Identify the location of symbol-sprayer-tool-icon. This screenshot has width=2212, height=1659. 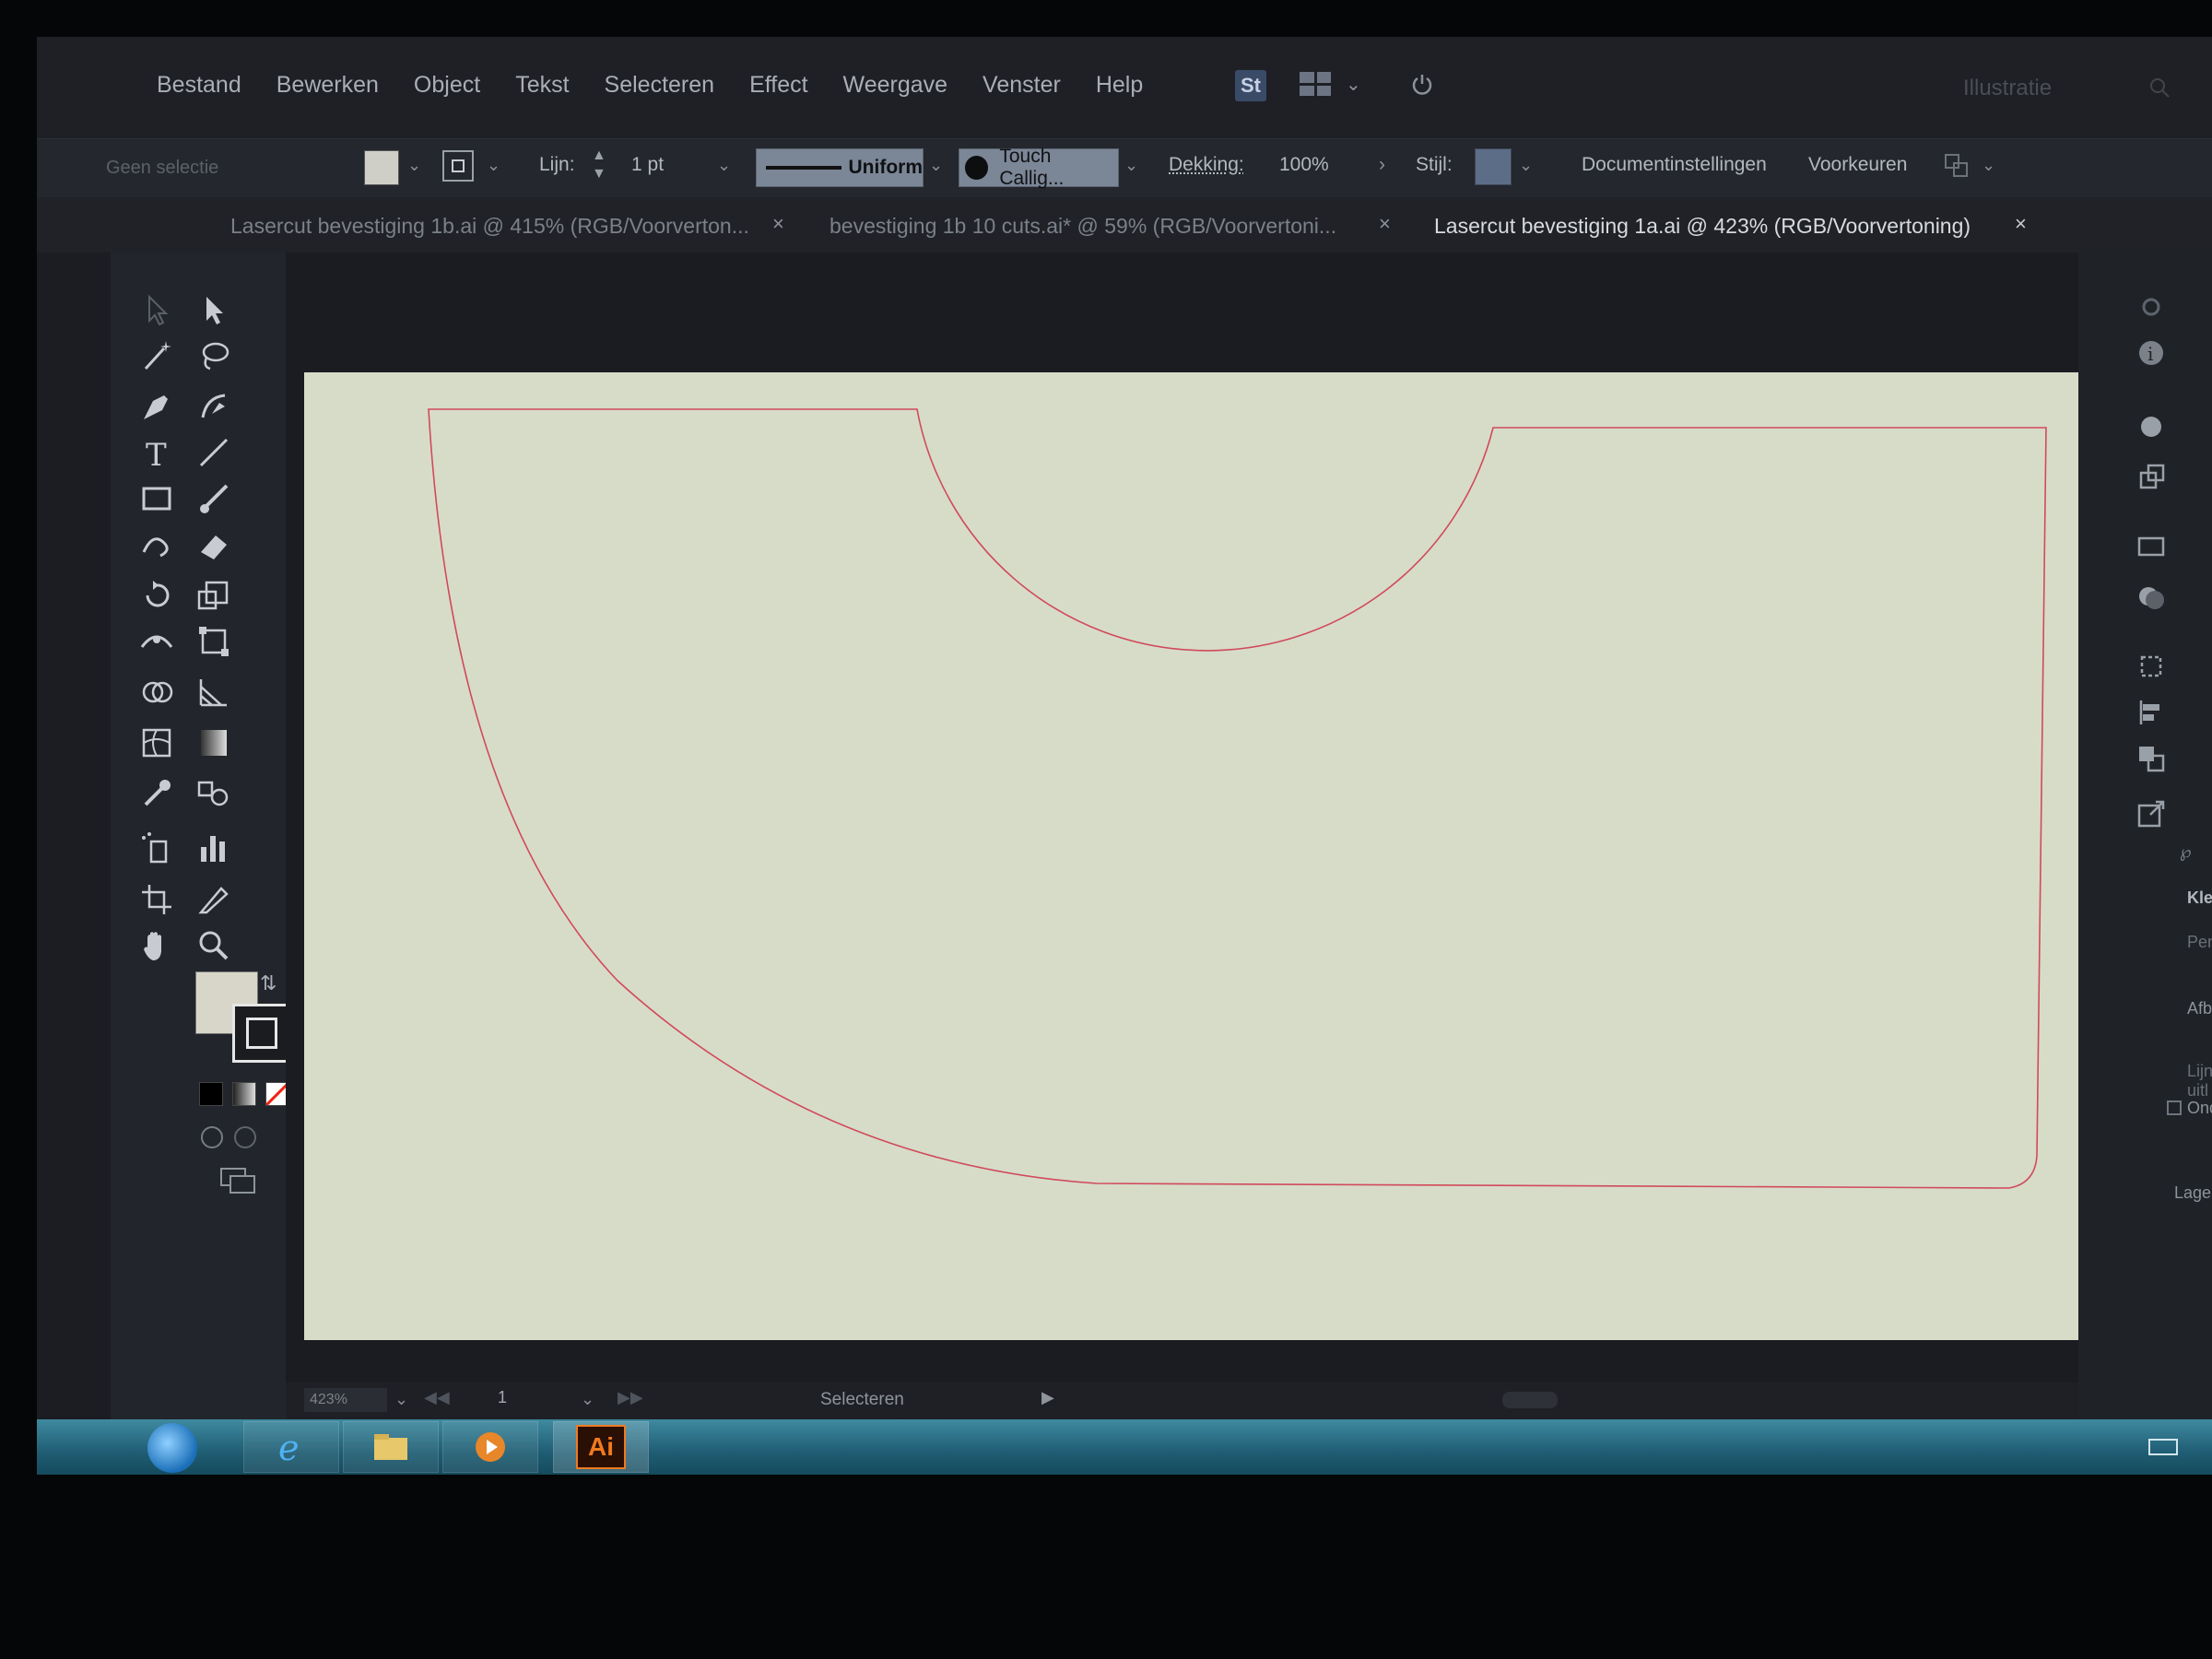
(156, 849).